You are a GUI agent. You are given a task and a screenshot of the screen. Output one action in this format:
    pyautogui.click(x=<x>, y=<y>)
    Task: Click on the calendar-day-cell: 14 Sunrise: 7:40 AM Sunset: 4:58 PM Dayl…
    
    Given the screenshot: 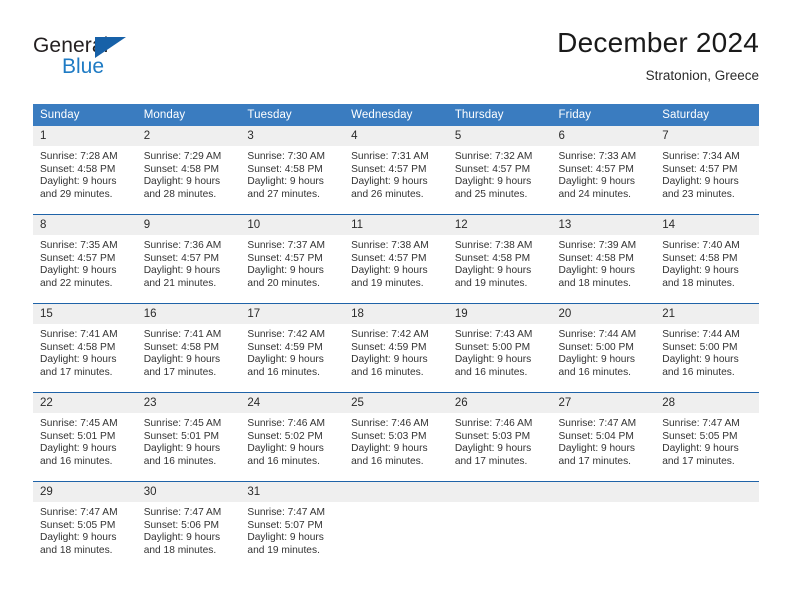 What is the action you would take?
    pyautogui.click(x=707, y=259)
    